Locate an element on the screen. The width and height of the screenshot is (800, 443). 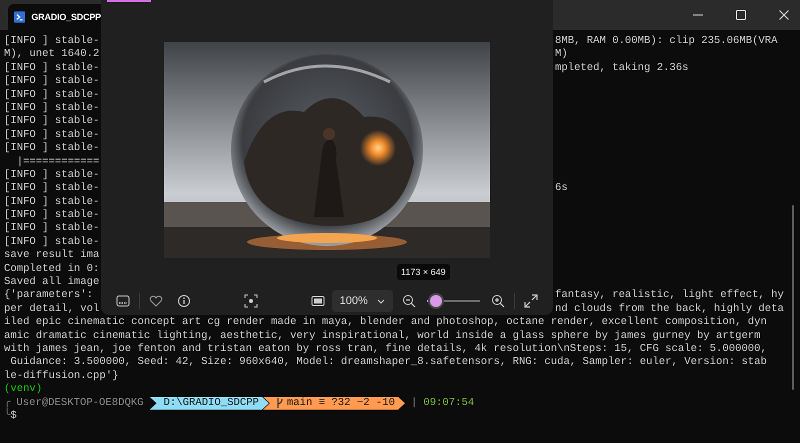
terminal-line: le-diffusion.cpp'} is located at coordinates (62, 376).